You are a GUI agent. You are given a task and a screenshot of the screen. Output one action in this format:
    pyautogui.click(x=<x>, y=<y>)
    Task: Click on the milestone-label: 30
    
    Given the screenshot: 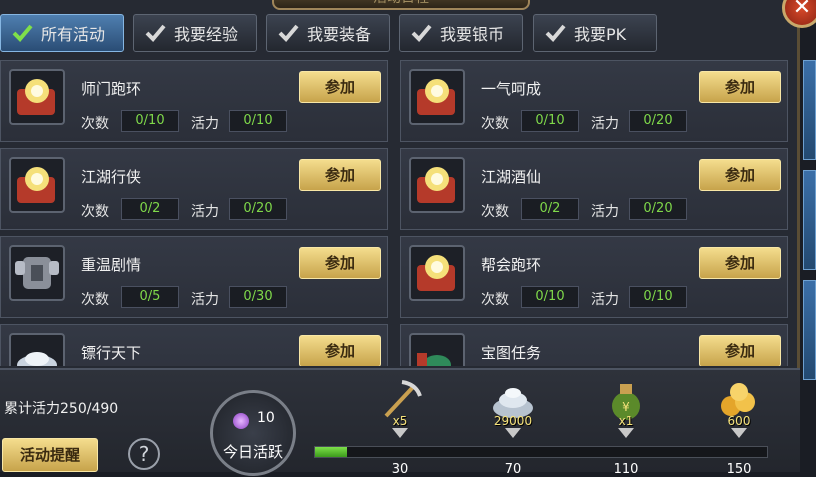 What is the action you would take?
    pyautogui.click(x=400, y=469)
    